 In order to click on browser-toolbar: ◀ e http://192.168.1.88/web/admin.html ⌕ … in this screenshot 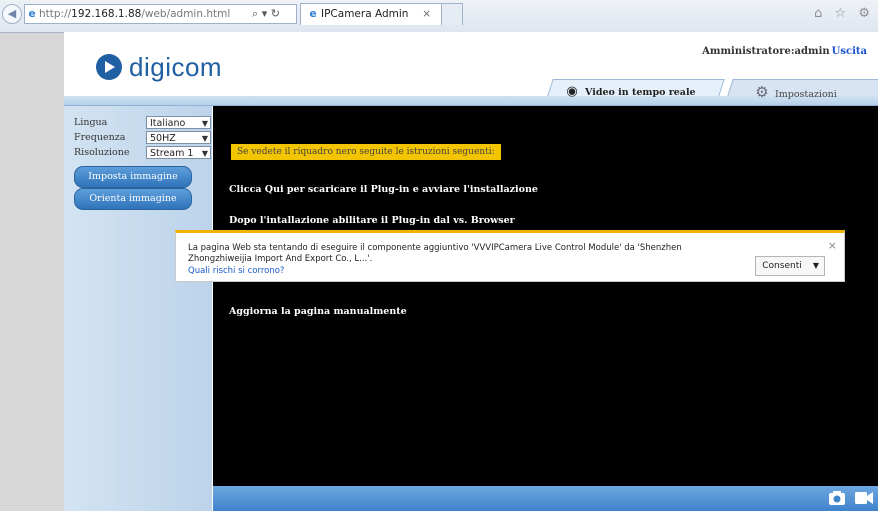, I will do `click(439, 16)`.